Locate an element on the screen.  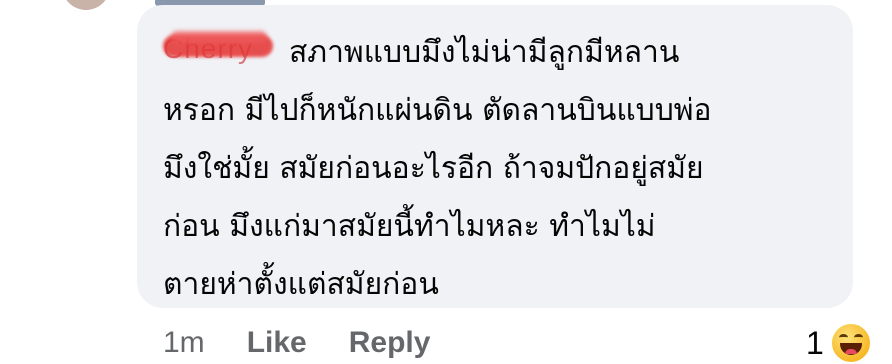
comment-line: ตายห่าตั้งแต่สมัยก่อน is located at coordinates (301, 284).